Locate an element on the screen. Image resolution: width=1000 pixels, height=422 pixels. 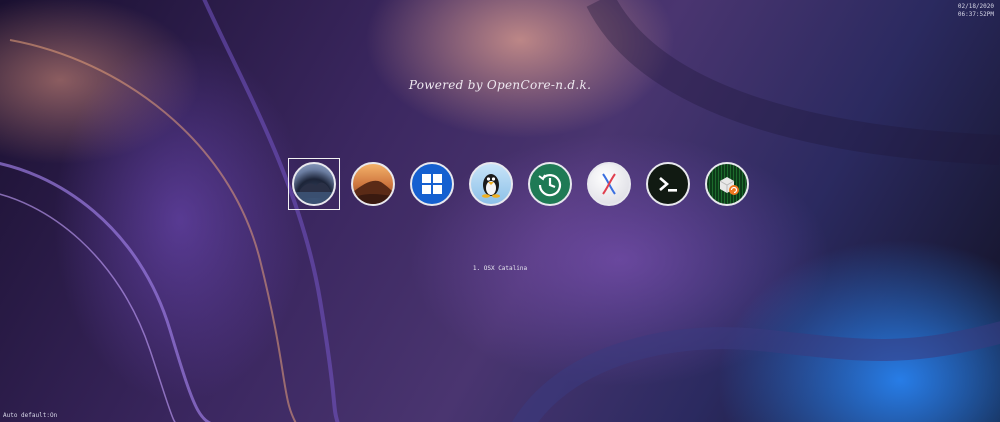
reset-nvram-icon is located at coordinates (727, 184).